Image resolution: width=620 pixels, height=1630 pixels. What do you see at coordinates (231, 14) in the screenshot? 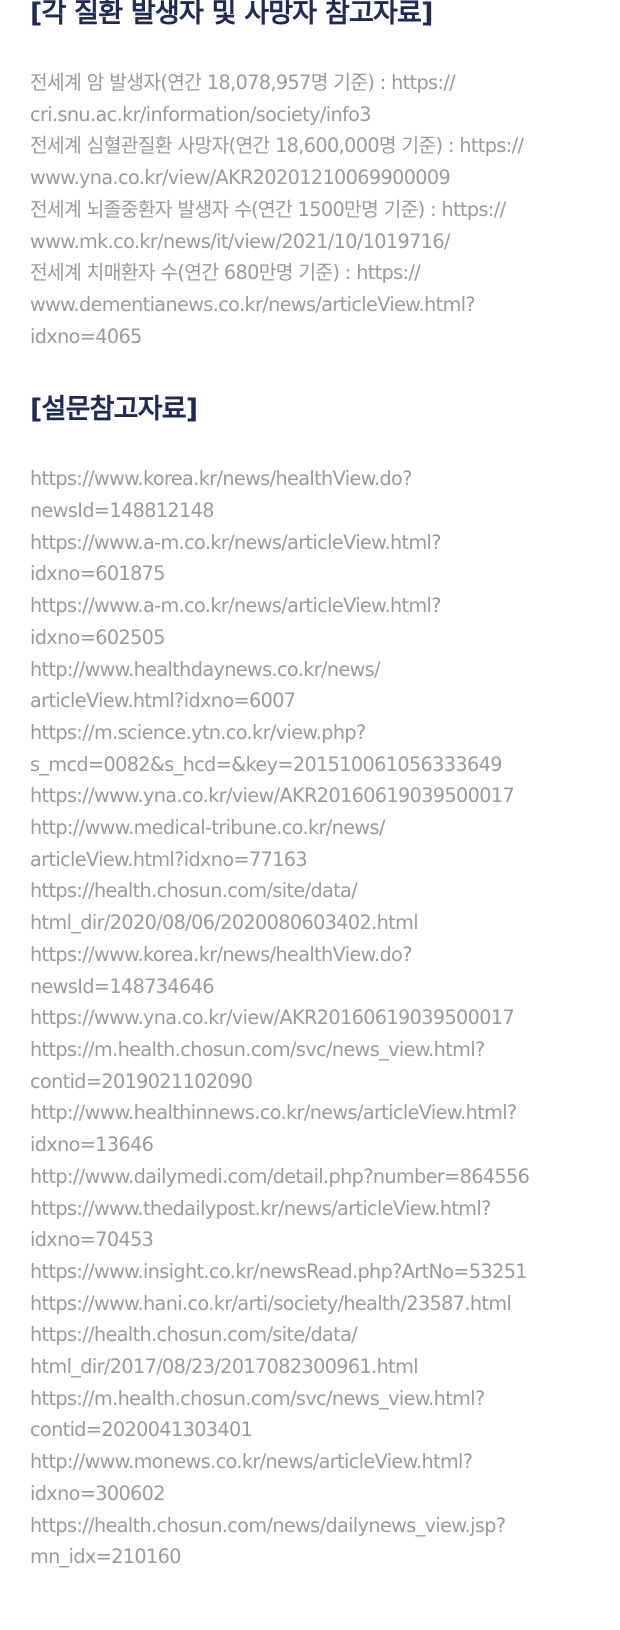
I see `disease-references-title: [각 질환 발생자 및 사망자 참고자료]` at bounding box center [231, 14].